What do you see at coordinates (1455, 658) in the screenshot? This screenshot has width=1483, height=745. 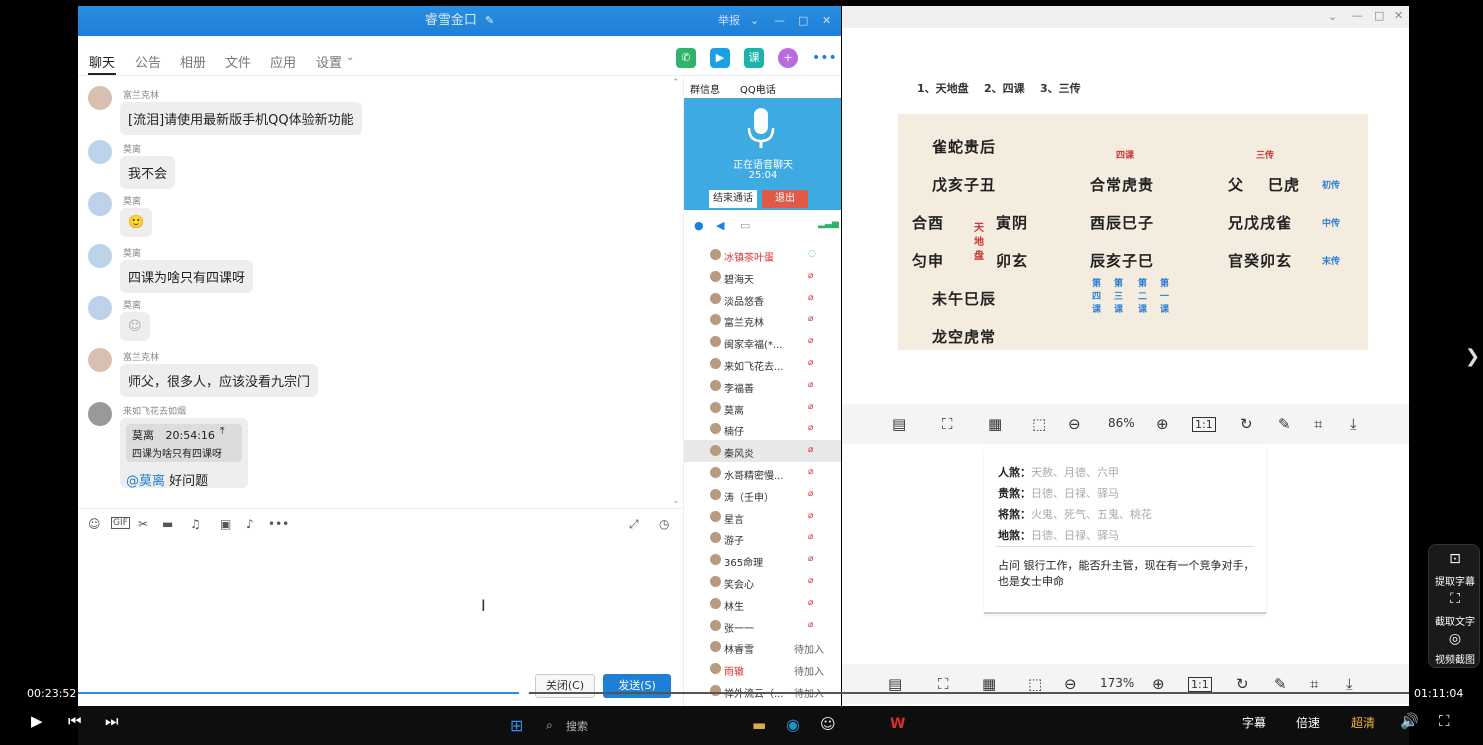 I see `screenshot-button: 视频截图` at bounding box center [1455, 658].